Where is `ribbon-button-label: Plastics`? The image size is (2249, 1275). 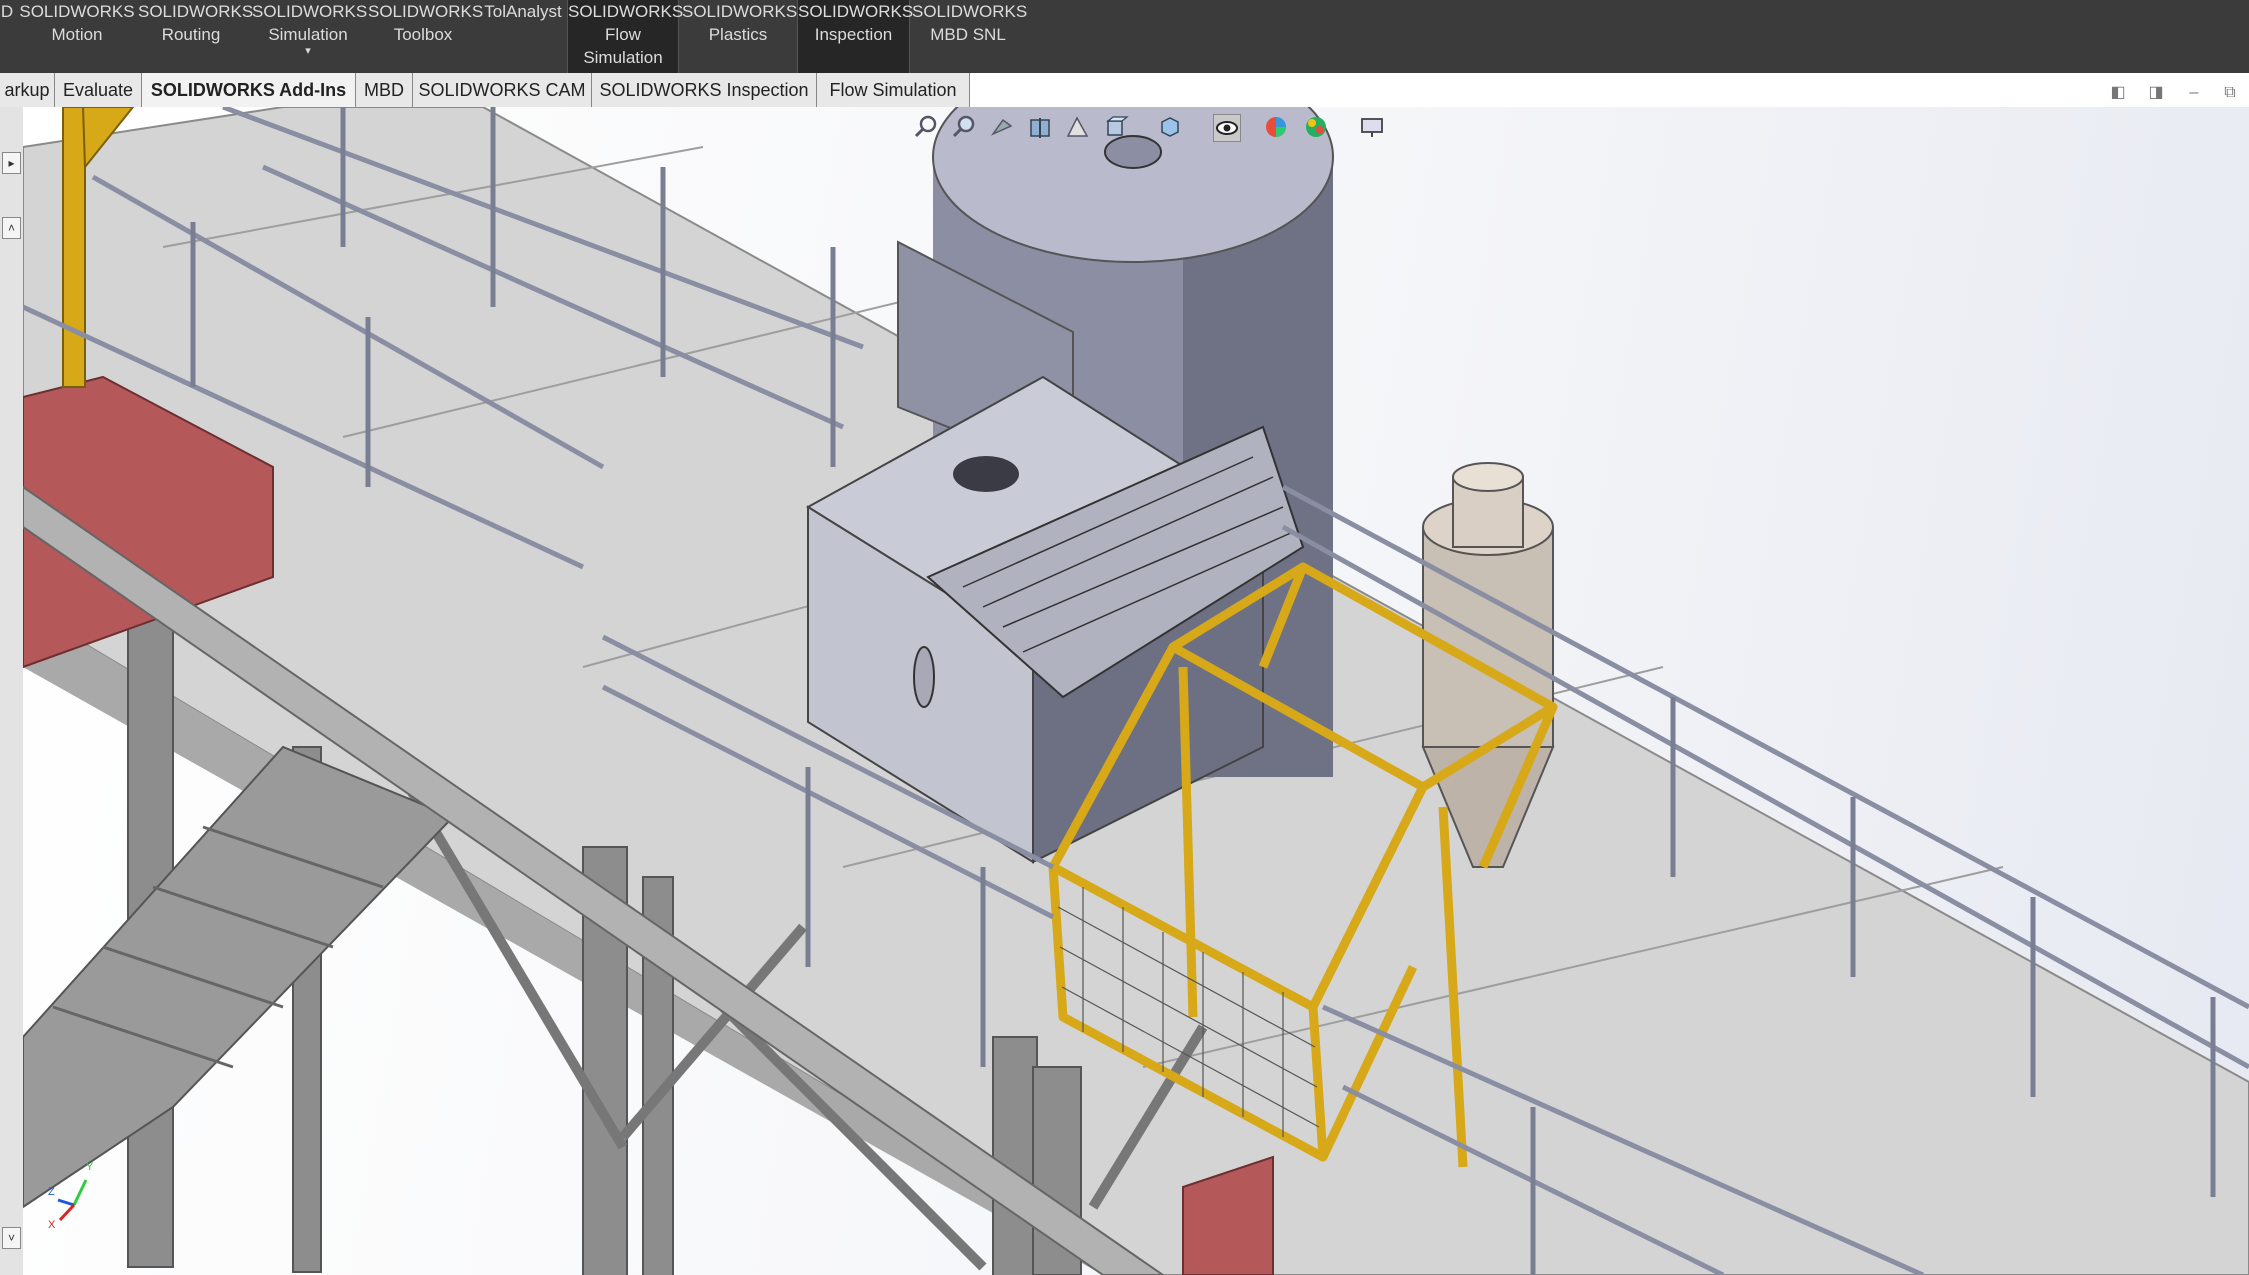 ribbon-button-label: Plastics is located at coordinates (738, 34).